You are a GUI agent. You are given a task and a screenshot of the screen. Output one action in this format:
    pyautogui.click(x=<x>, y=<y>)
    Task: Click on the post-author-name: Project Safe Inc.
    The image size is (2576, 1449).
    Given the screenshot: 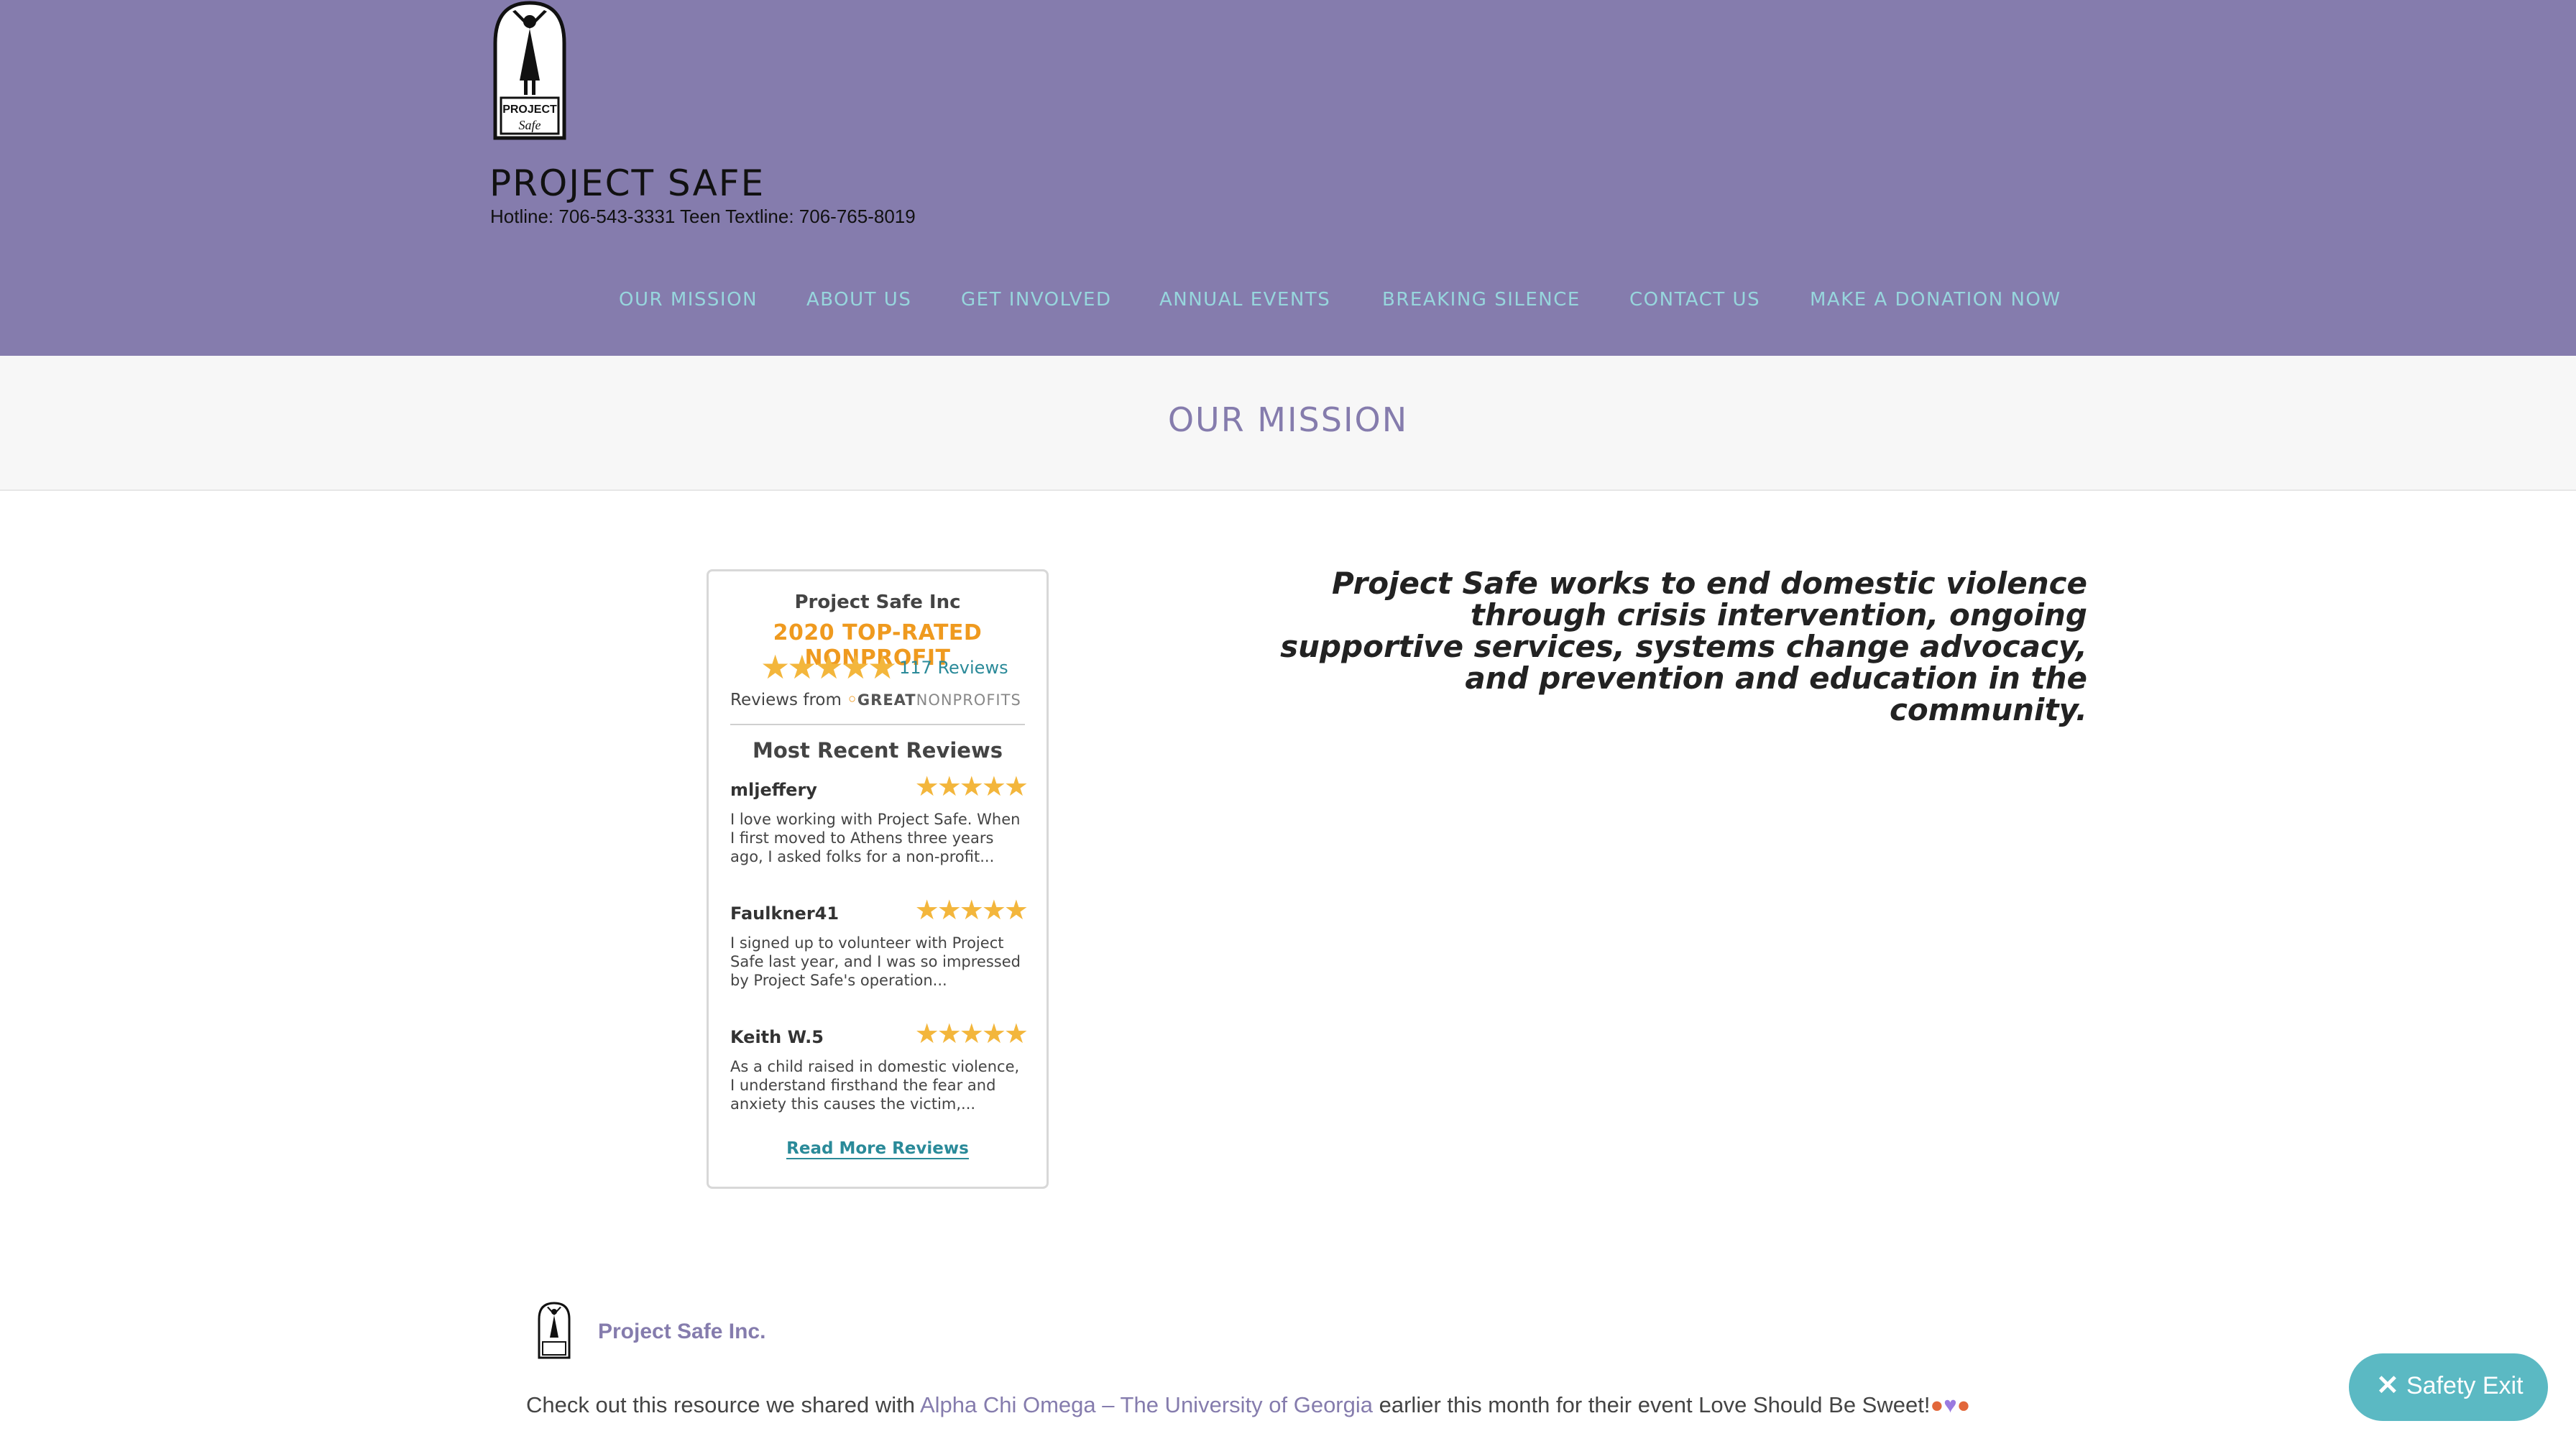 What is the action you would take?
    pyautogui.click(x=681, y=1332)
    